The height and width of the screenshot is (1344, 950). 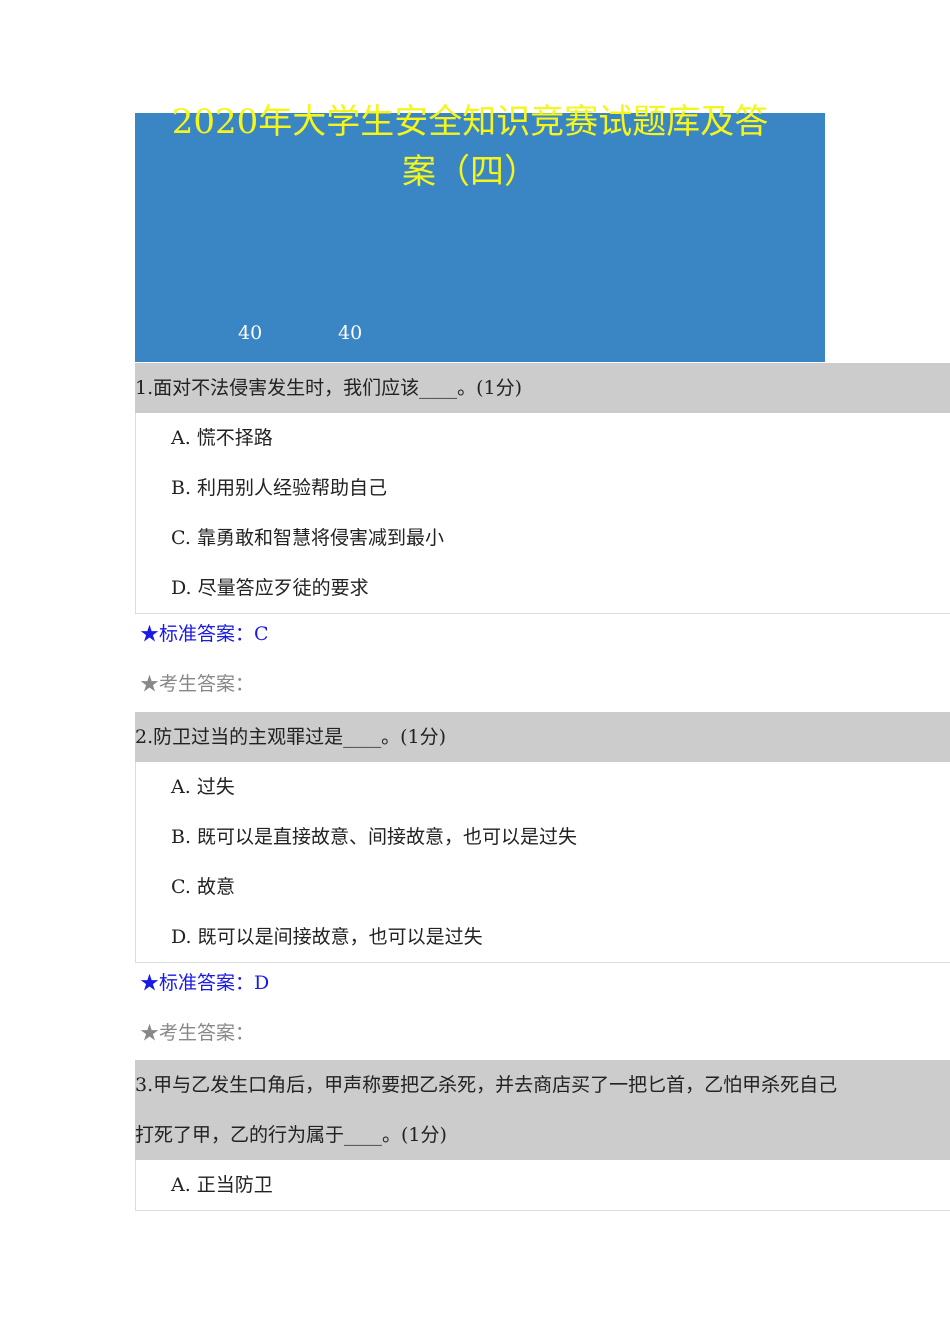 I want to click on standard-answer: ★标准答案：D, so click(x=205, y=983).